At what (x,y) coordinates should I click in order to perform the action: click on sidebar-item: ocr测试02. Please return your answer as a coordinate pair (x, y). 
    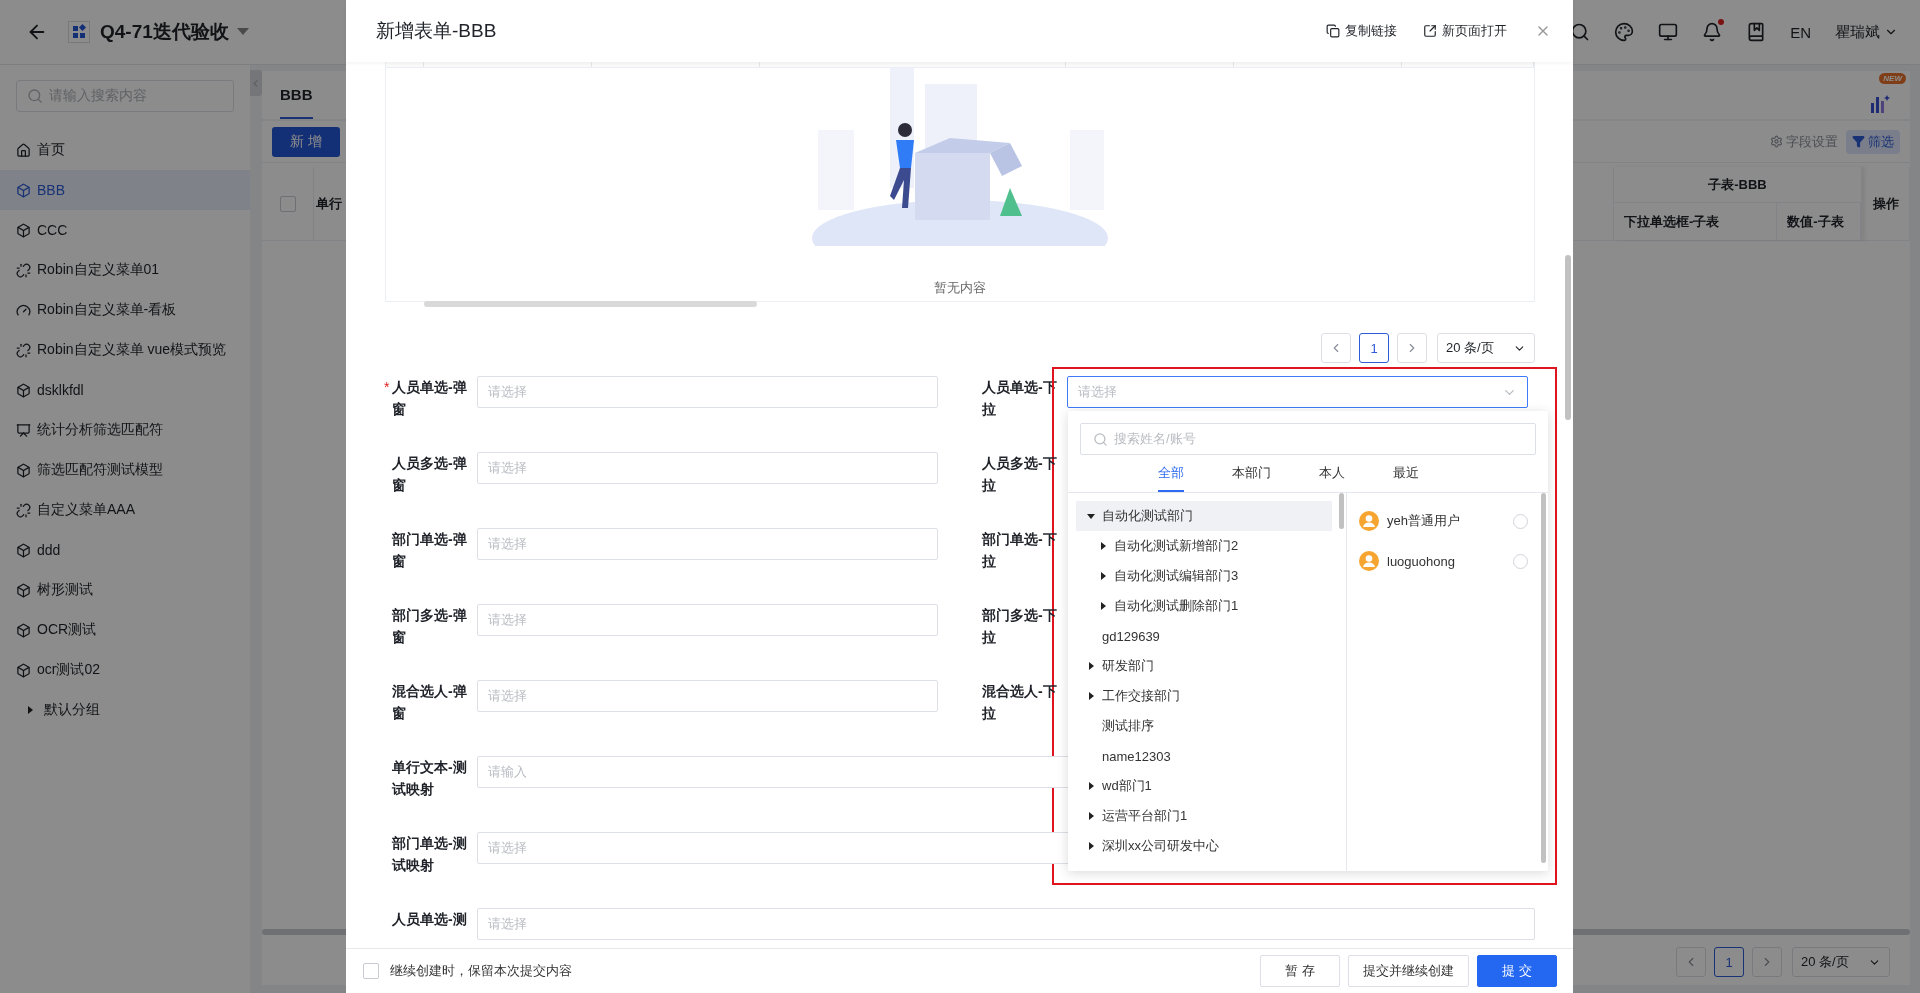
    Looking at the image, I should click on (125, 670).